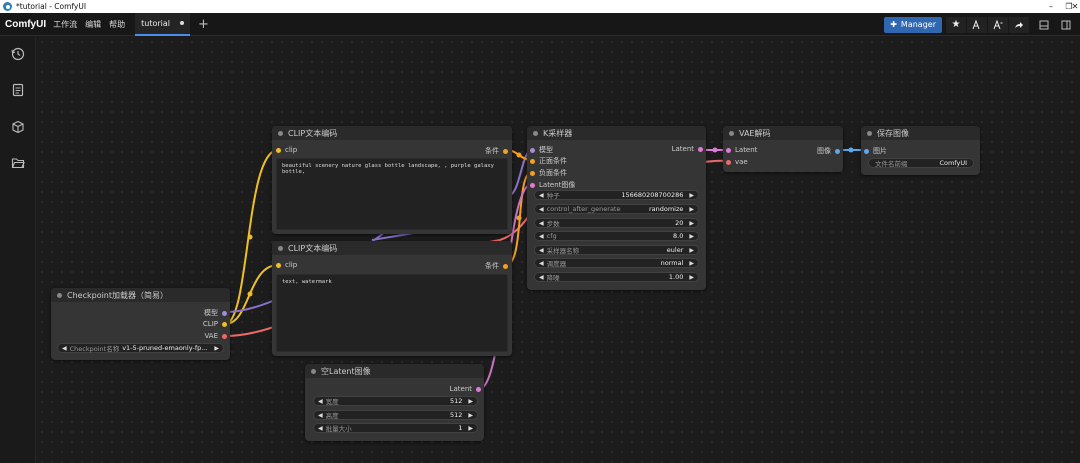  Describe the element at coordinates (548, 173) in the screenshot. I see `input-slot-negative: 负面条件` at that location.